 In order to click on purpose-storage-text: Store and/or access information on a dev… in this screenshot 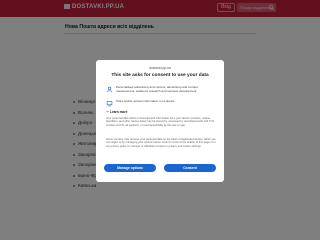, I will do `click(145, 101)`.